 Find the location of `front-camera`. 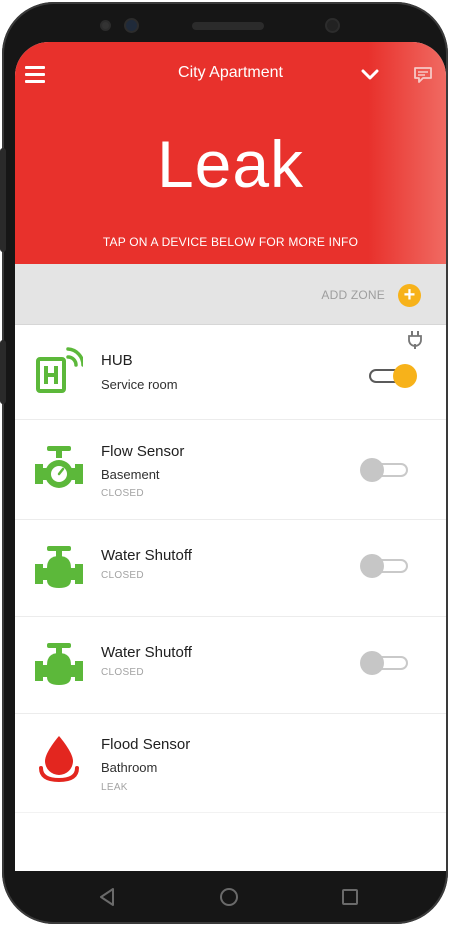

front-camera is located at coordinates (131, 25).